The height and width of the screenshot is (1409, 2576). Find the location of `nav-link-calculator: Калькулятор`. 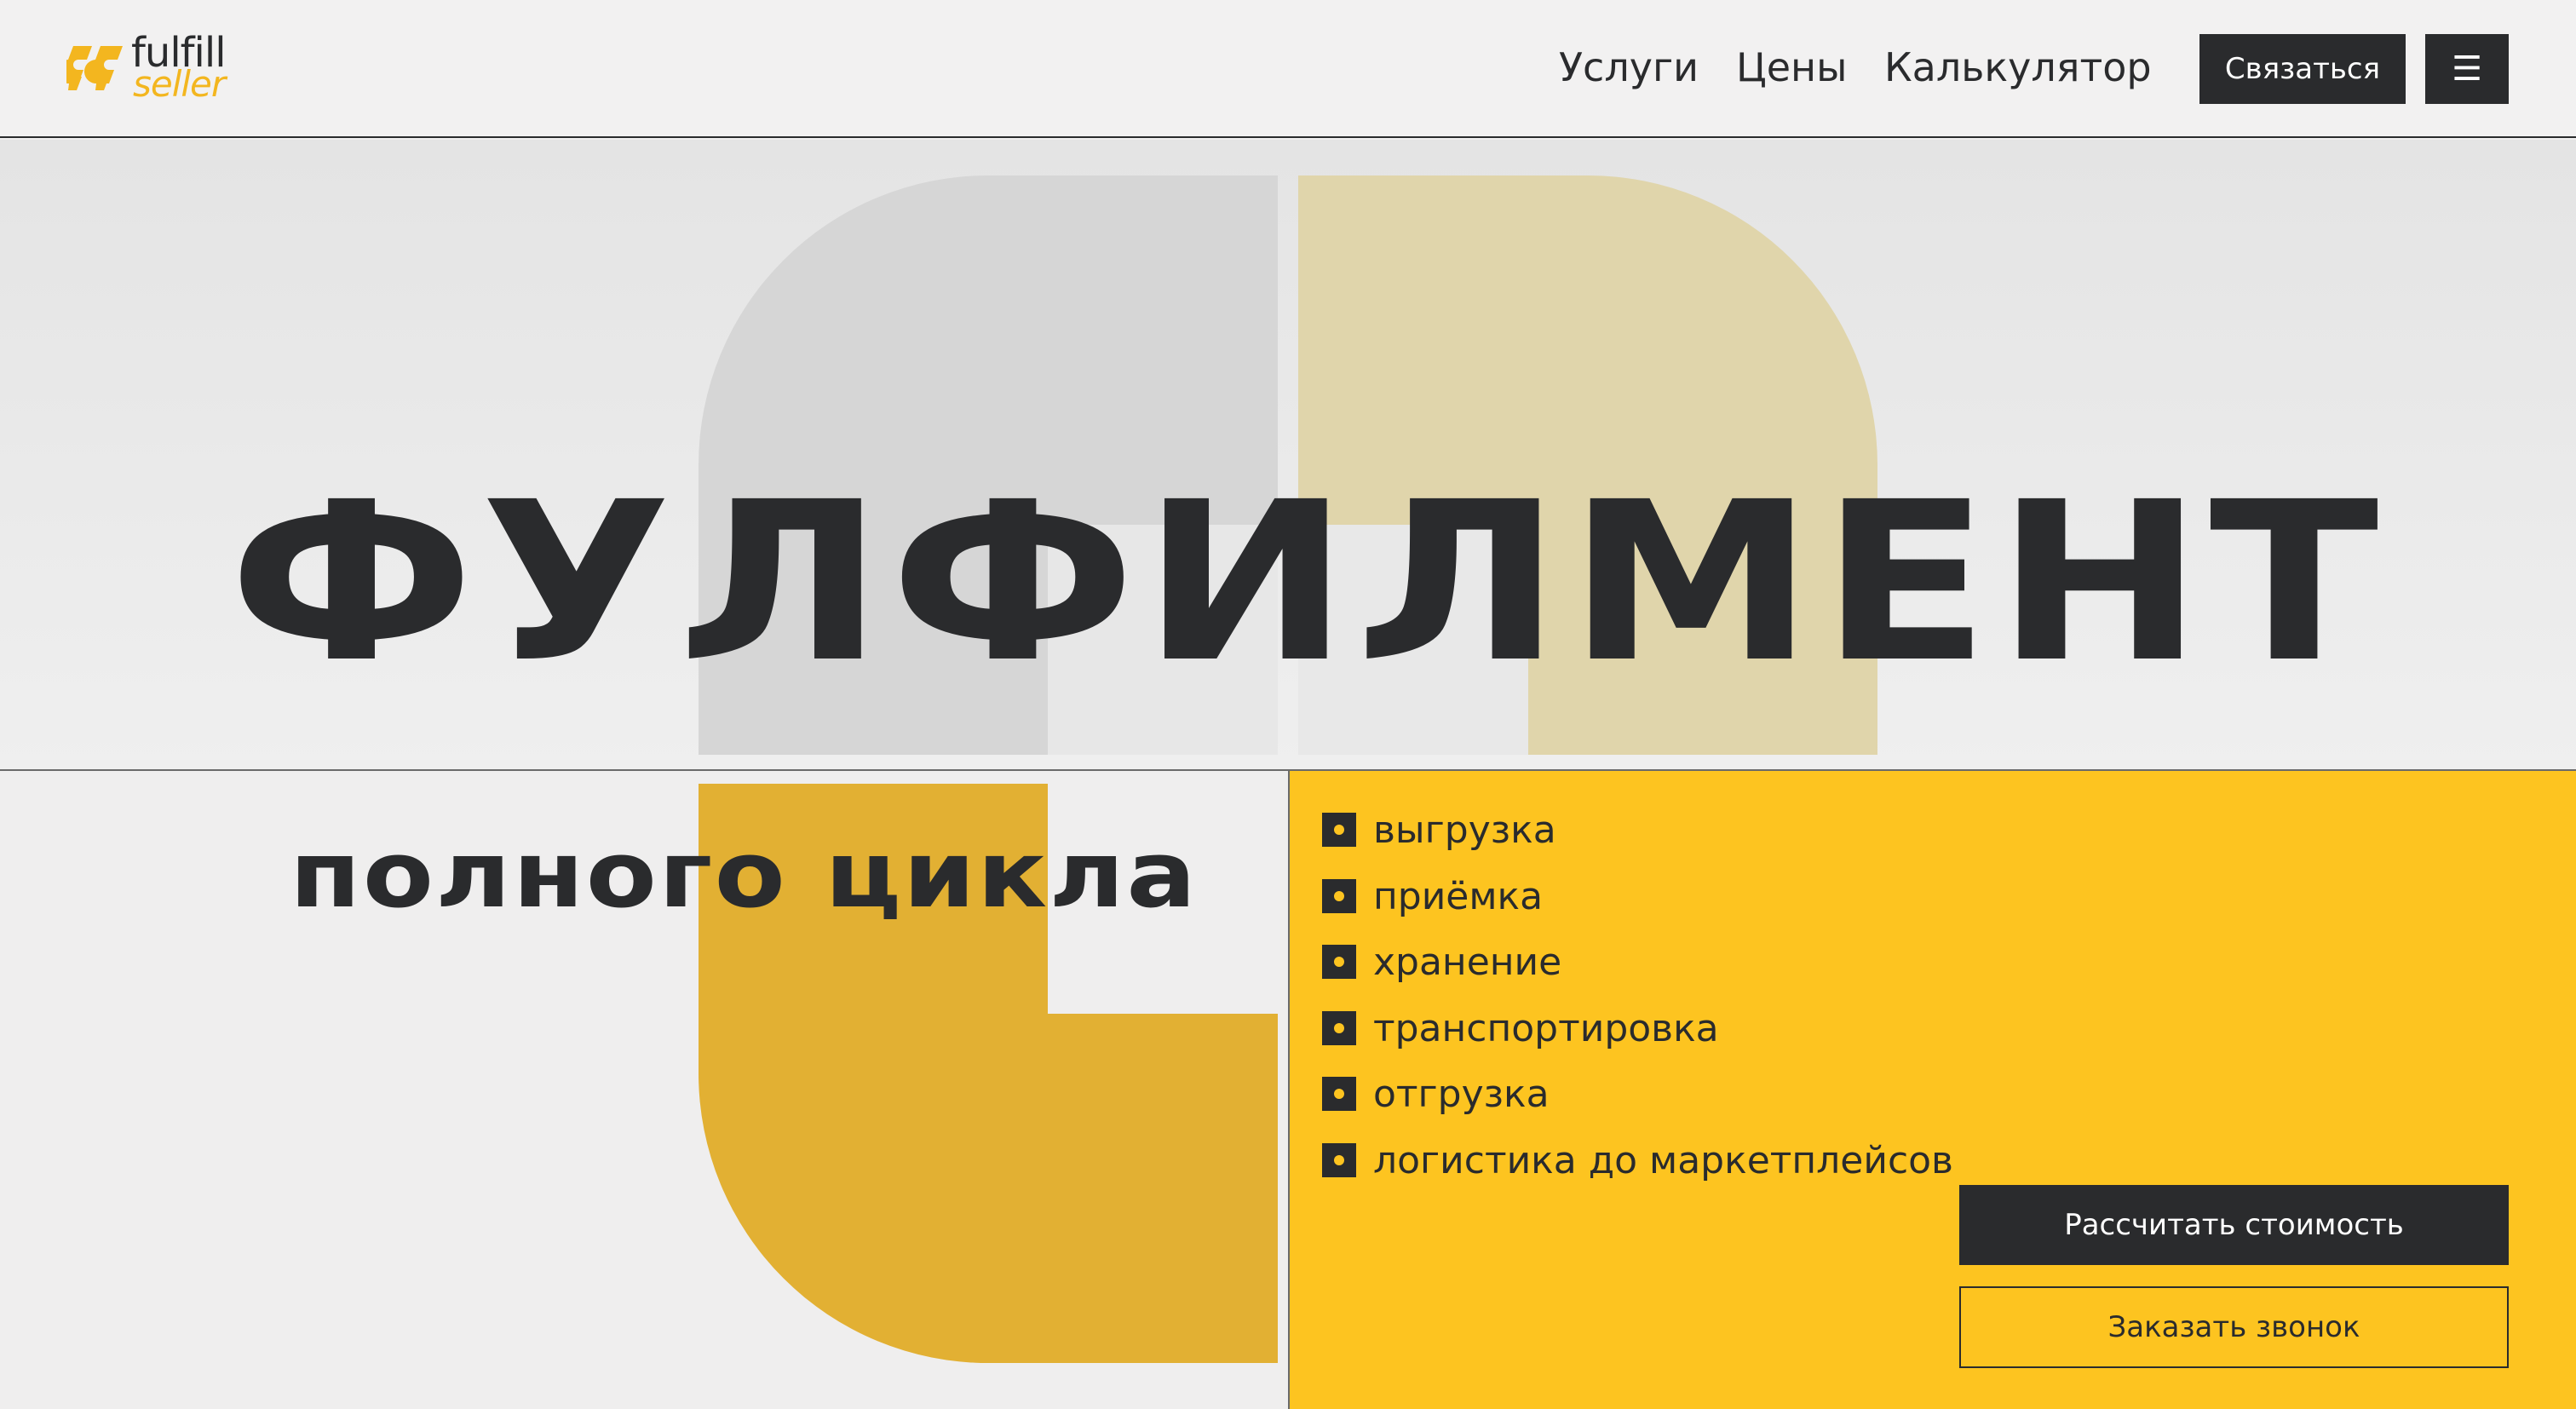

nav-link-calculator: Калькулятор is located at coordinates (2018, 67).